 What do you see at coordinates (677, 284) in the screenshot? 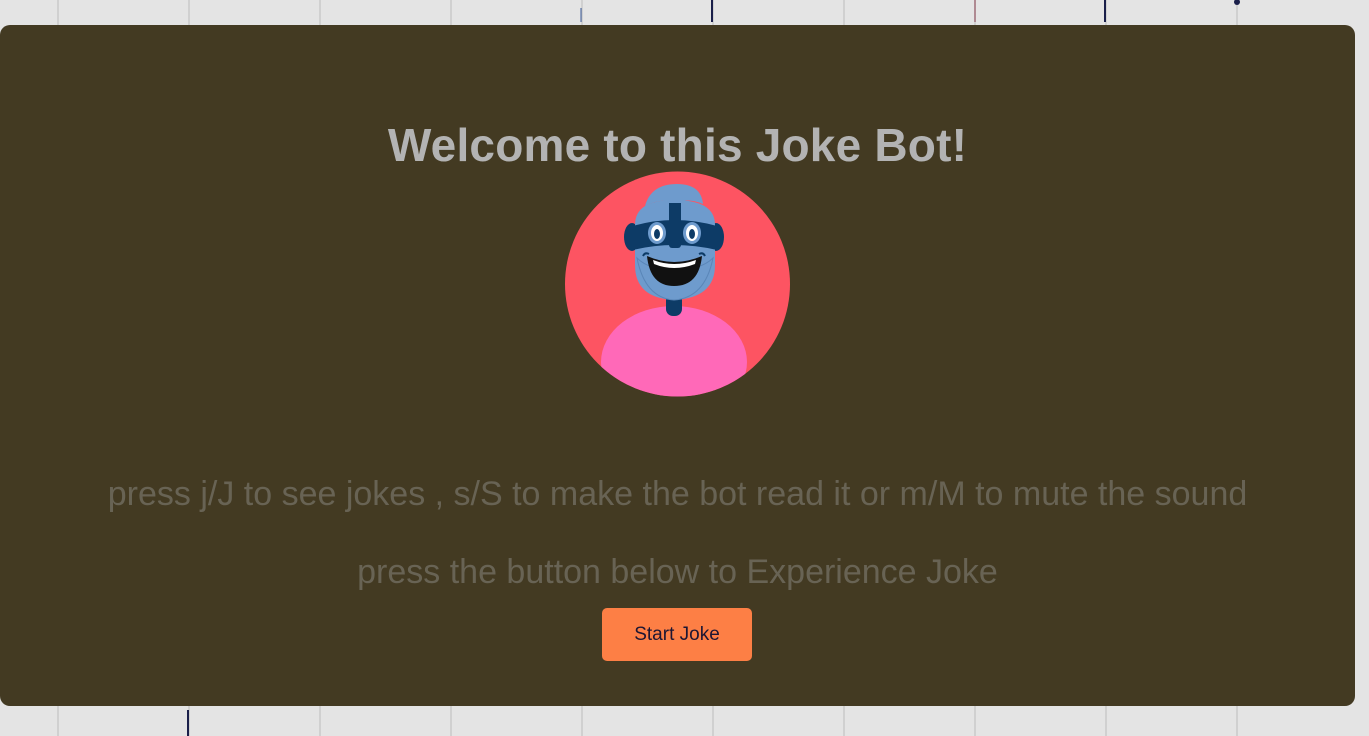
I see `bot-face-icon` at bounding box center [677, 284].